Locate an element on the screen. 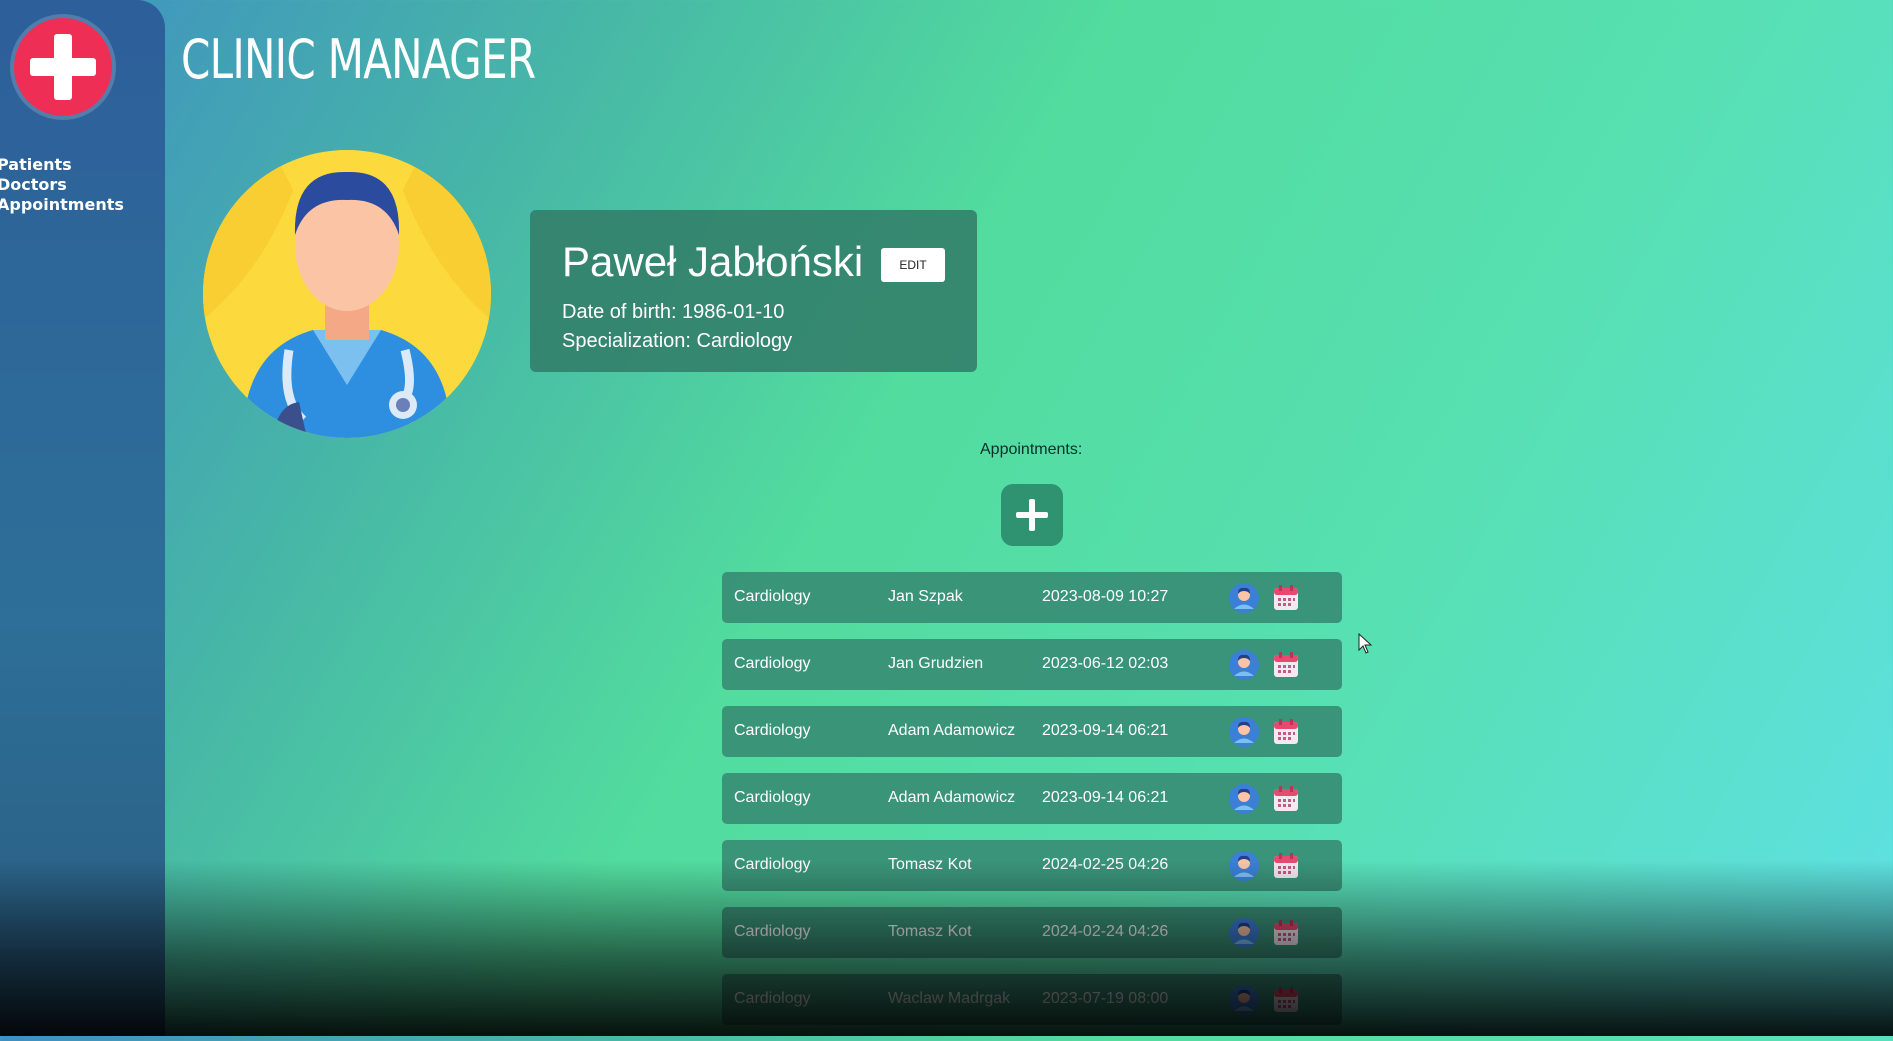  edit-button: EDIT is located at coordinates (913, 265).